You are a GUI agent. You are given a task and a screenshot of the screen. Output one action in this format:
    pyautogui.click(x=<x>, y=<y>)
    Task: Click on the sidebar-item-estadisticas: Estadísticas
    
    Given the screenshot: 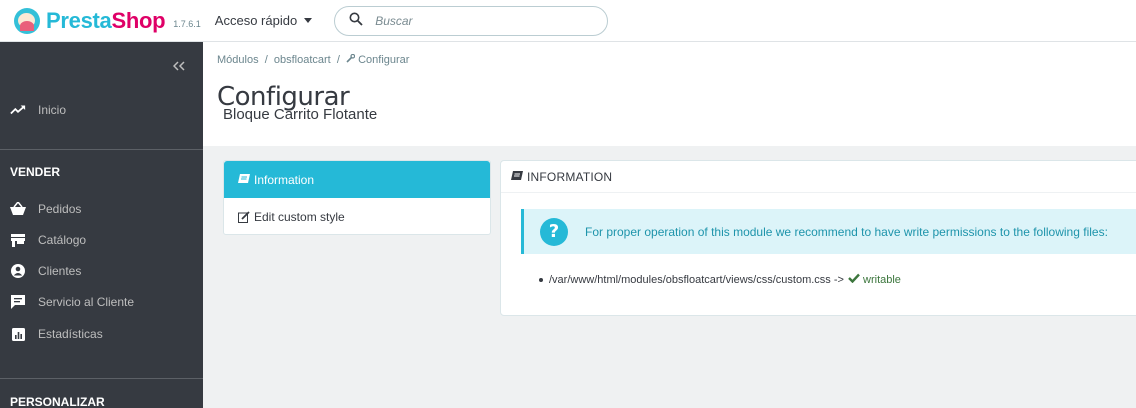 What is the action you would take?
    pyautogui.click(x=56, y=334)
    